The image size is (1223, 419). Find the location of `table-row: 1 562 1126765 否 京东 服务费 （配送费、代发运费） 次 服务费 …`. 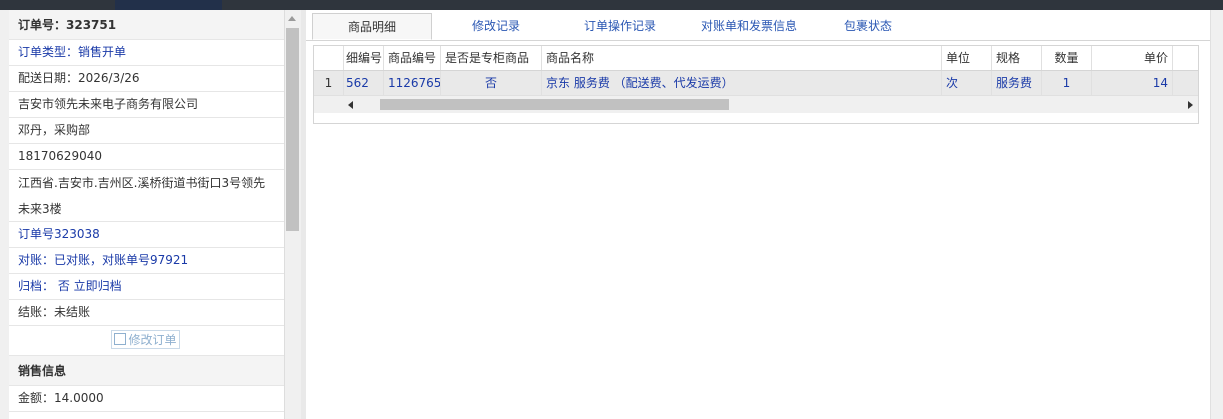

table-row: 1 562 1126765 否 京东 服务费 （配送费、代发运费） 次 服务费 … is located at coordinates (756, 83).